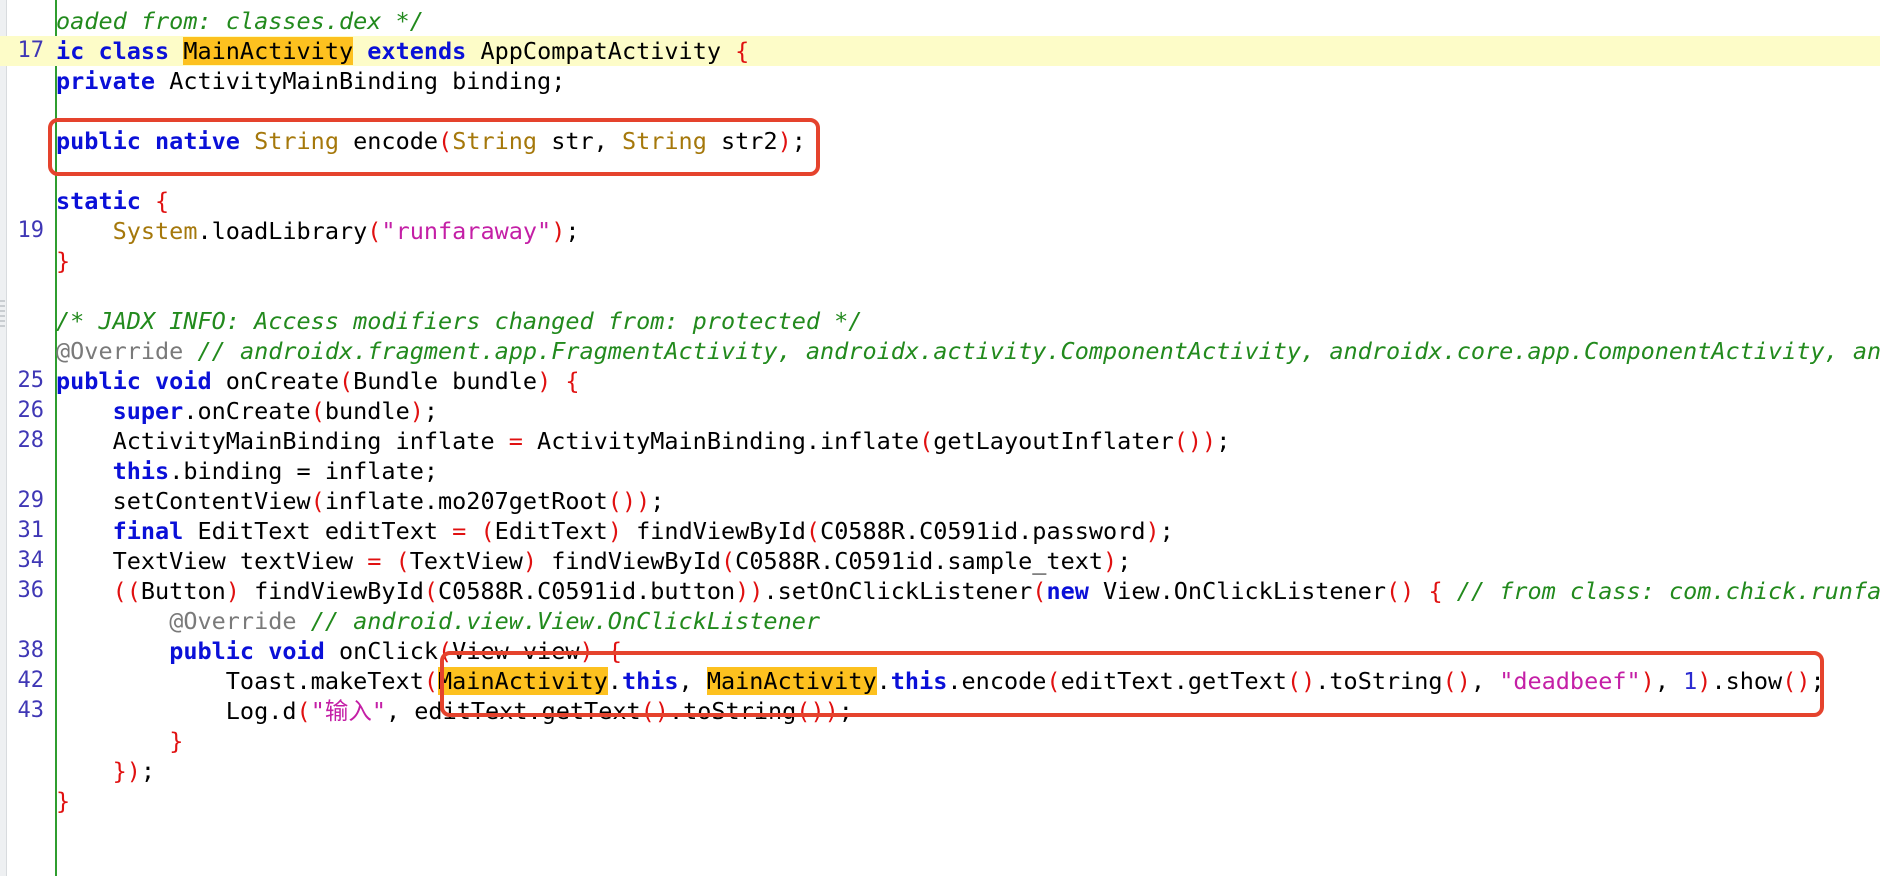 Image resolution: width=1880 pixels, height=876 pixels. What do you see at coordinates (212, 561) in the screenshot?
I see `code-token: TextView textView` at bounding box center [212, 561].